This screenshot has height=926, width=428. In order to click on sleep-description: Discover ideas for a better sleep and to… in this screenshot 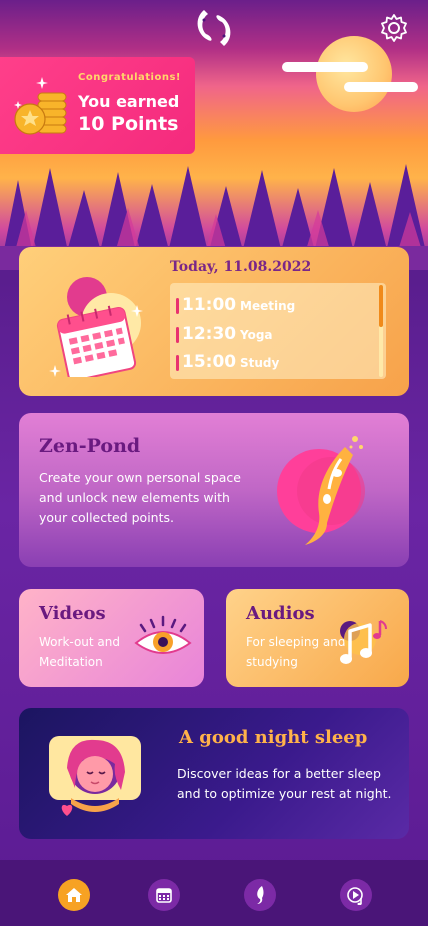, I will do `click(284, 783)`.